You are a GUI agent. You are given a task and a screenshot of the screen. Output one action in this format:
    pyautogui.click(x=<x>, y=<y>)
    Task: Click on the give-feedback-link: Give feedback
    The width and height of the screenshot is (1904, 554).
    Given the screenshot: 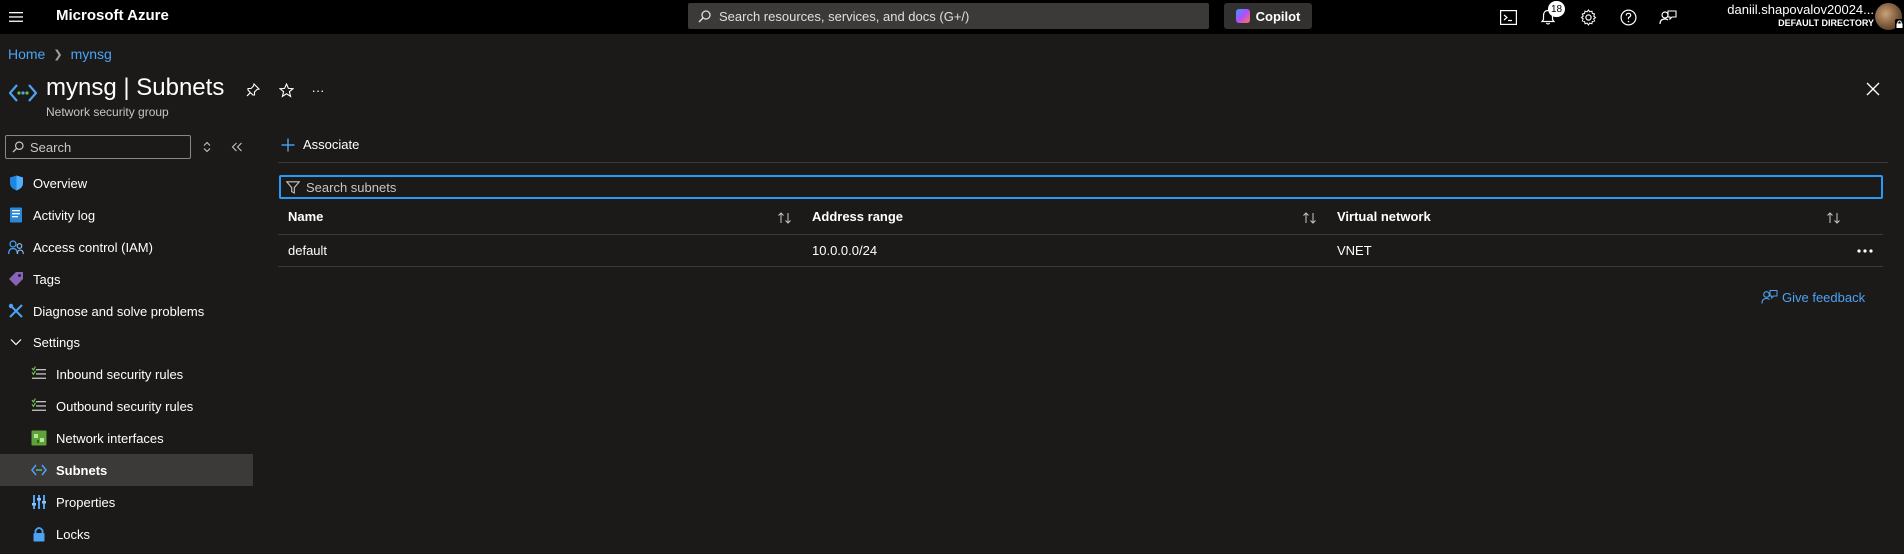 What is the action you would take?
    pyautogui.click(x=1813, y=297)
    